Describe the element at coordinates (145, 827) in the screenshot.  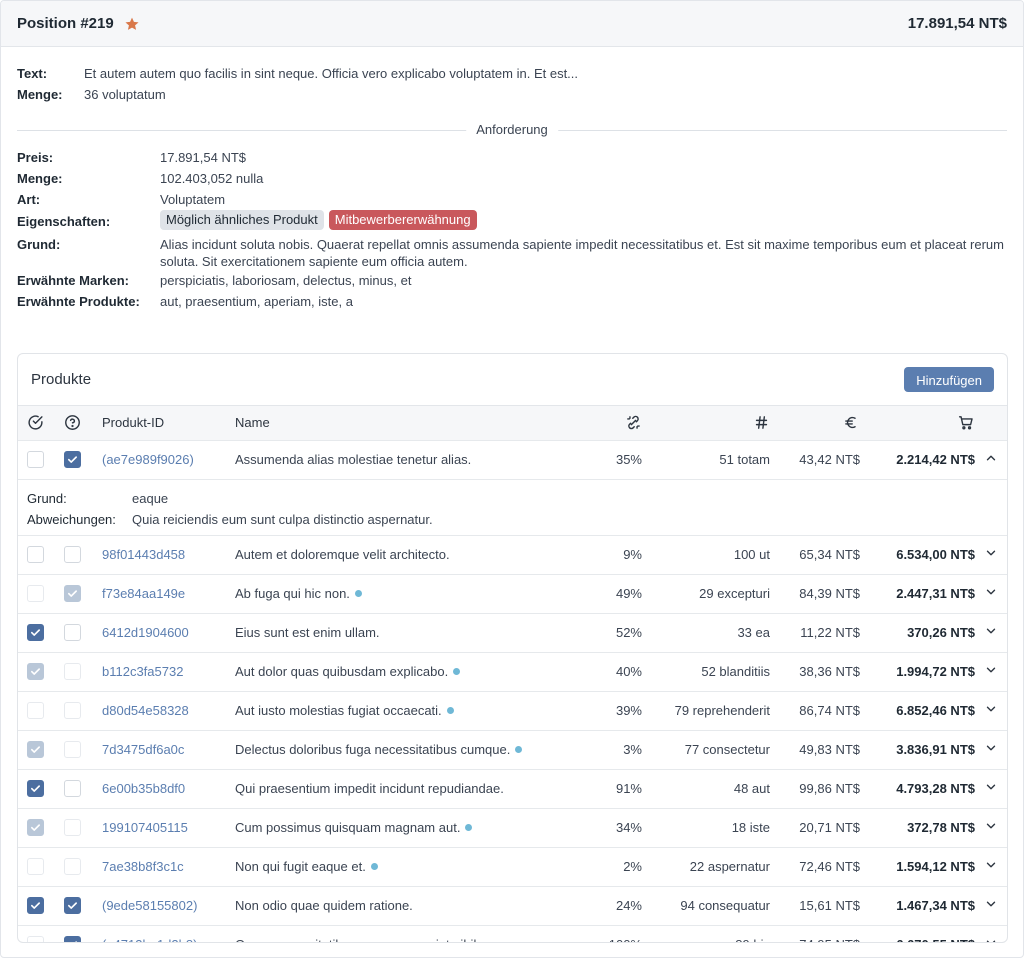
I see `product-id-link: 199107405115` at that location.